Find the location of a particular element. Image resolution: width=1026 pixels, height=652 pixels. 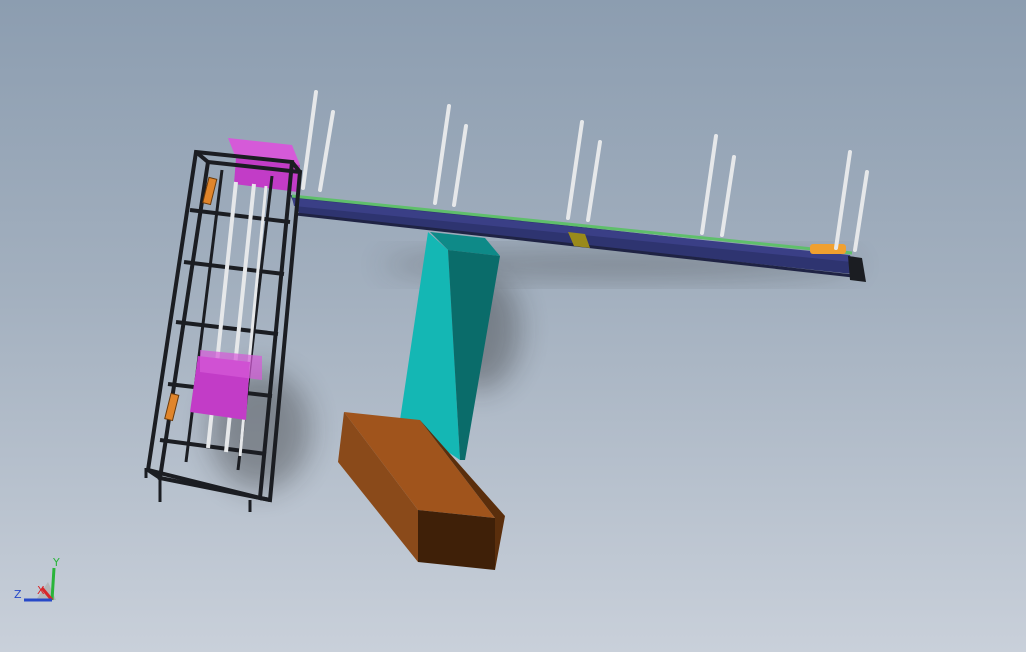

bottom-handle is located at coordinates (172, 407).